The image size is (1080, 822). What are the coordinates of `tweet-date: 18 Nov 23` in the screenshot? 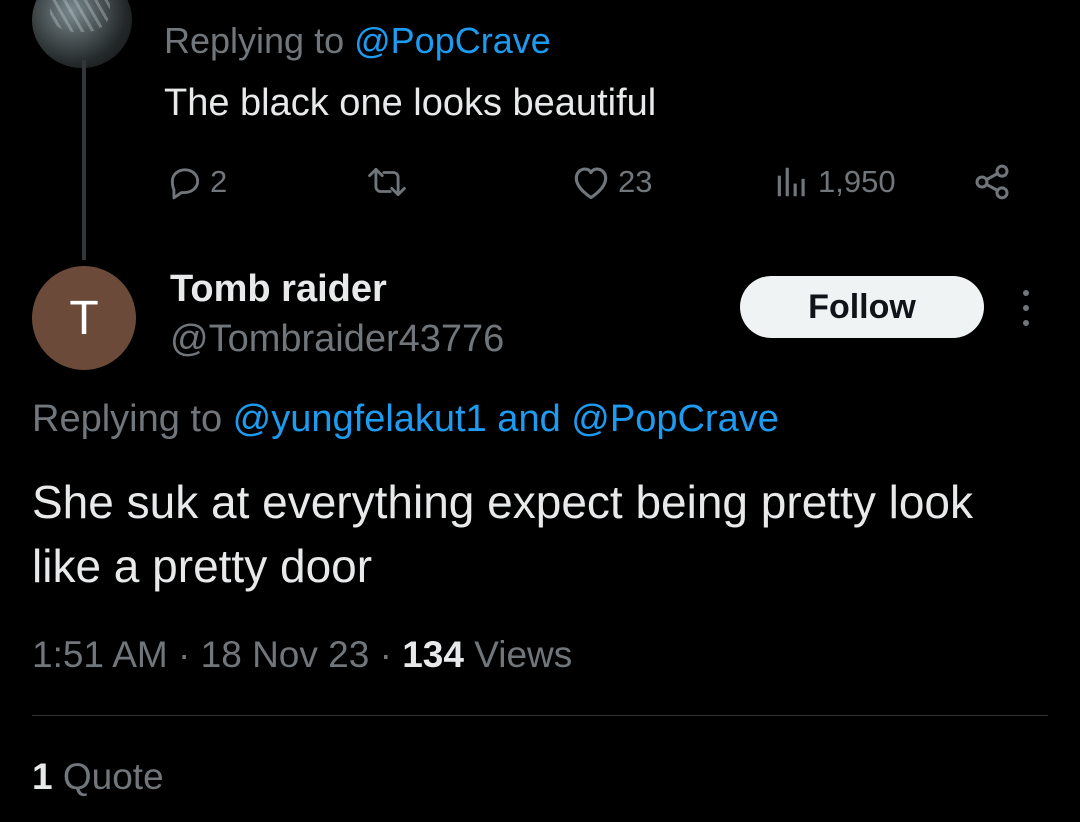 It's located at (285, 654).